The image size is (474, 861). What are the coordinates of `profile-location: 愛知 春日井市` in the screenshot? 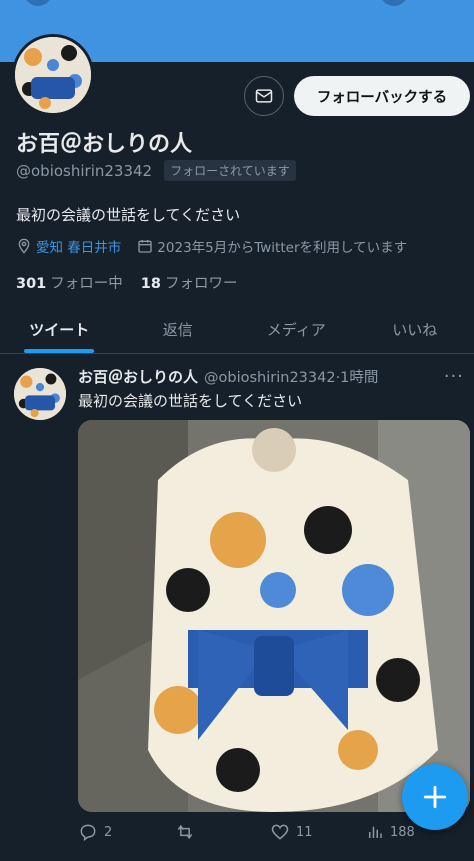 It's located at (78, 246).